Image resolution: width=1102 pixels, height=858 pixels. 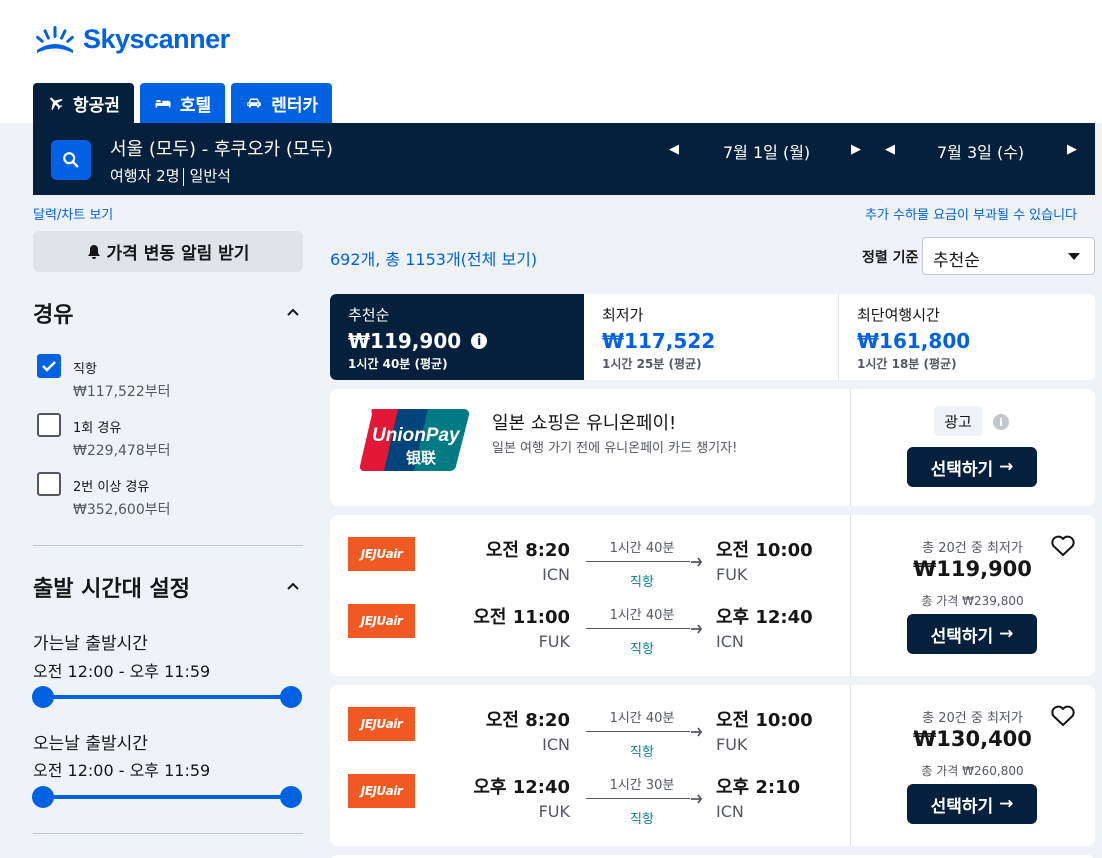 I want to click on outbound-slider-end-handle, so click(x=291, y=697).